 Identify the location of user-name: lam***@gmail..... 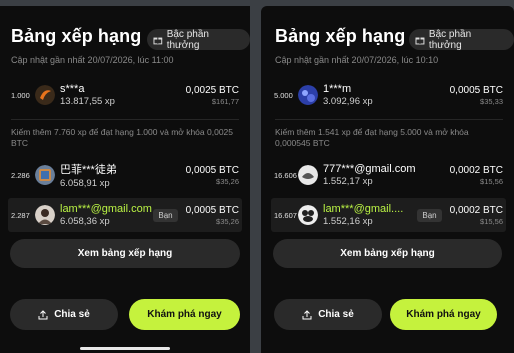
(363, 209).